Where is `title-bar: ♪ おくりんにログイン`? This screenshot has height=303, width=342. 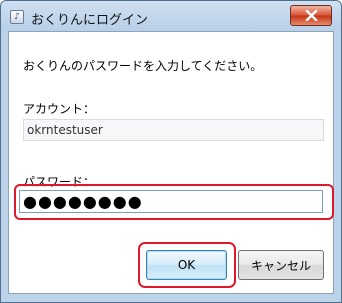
title-bar: ♪ おくりんにログイン is located at coordinates (171, 16).